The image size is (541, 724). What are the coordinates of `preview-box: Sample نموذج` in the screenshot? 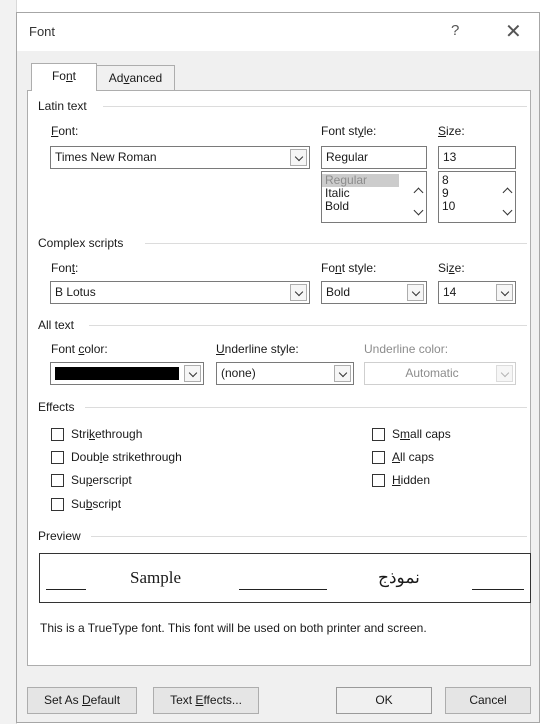 It's located at (285, 578).